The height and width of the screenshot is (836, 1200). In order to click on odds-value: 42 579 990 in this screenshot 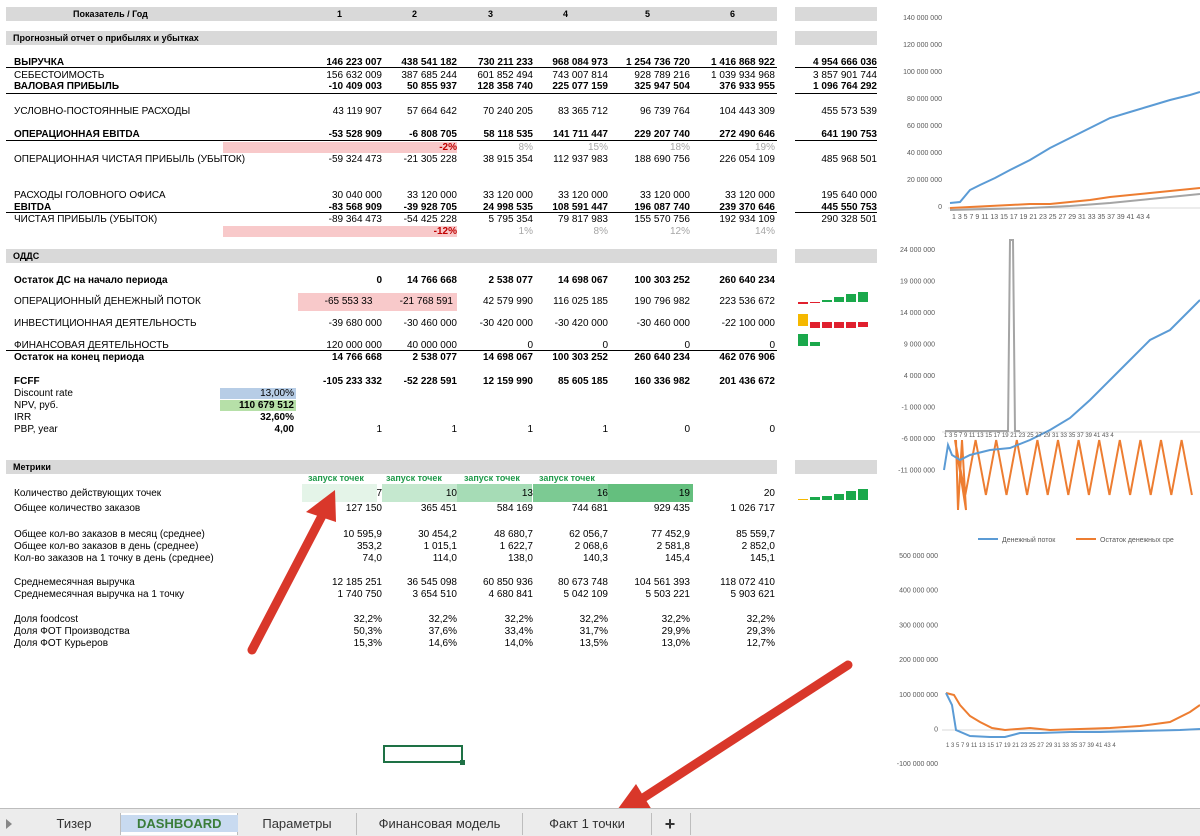, I will do `click(507, 301)`.